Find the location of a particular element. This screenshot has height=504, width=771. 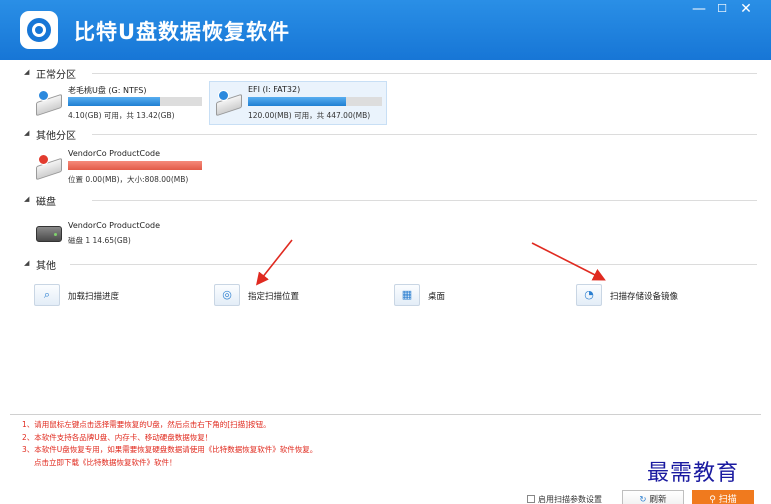

title-bar: 比特U盘数据恢复软件 — ☐ ✕ is located at coordinates (385, 30).